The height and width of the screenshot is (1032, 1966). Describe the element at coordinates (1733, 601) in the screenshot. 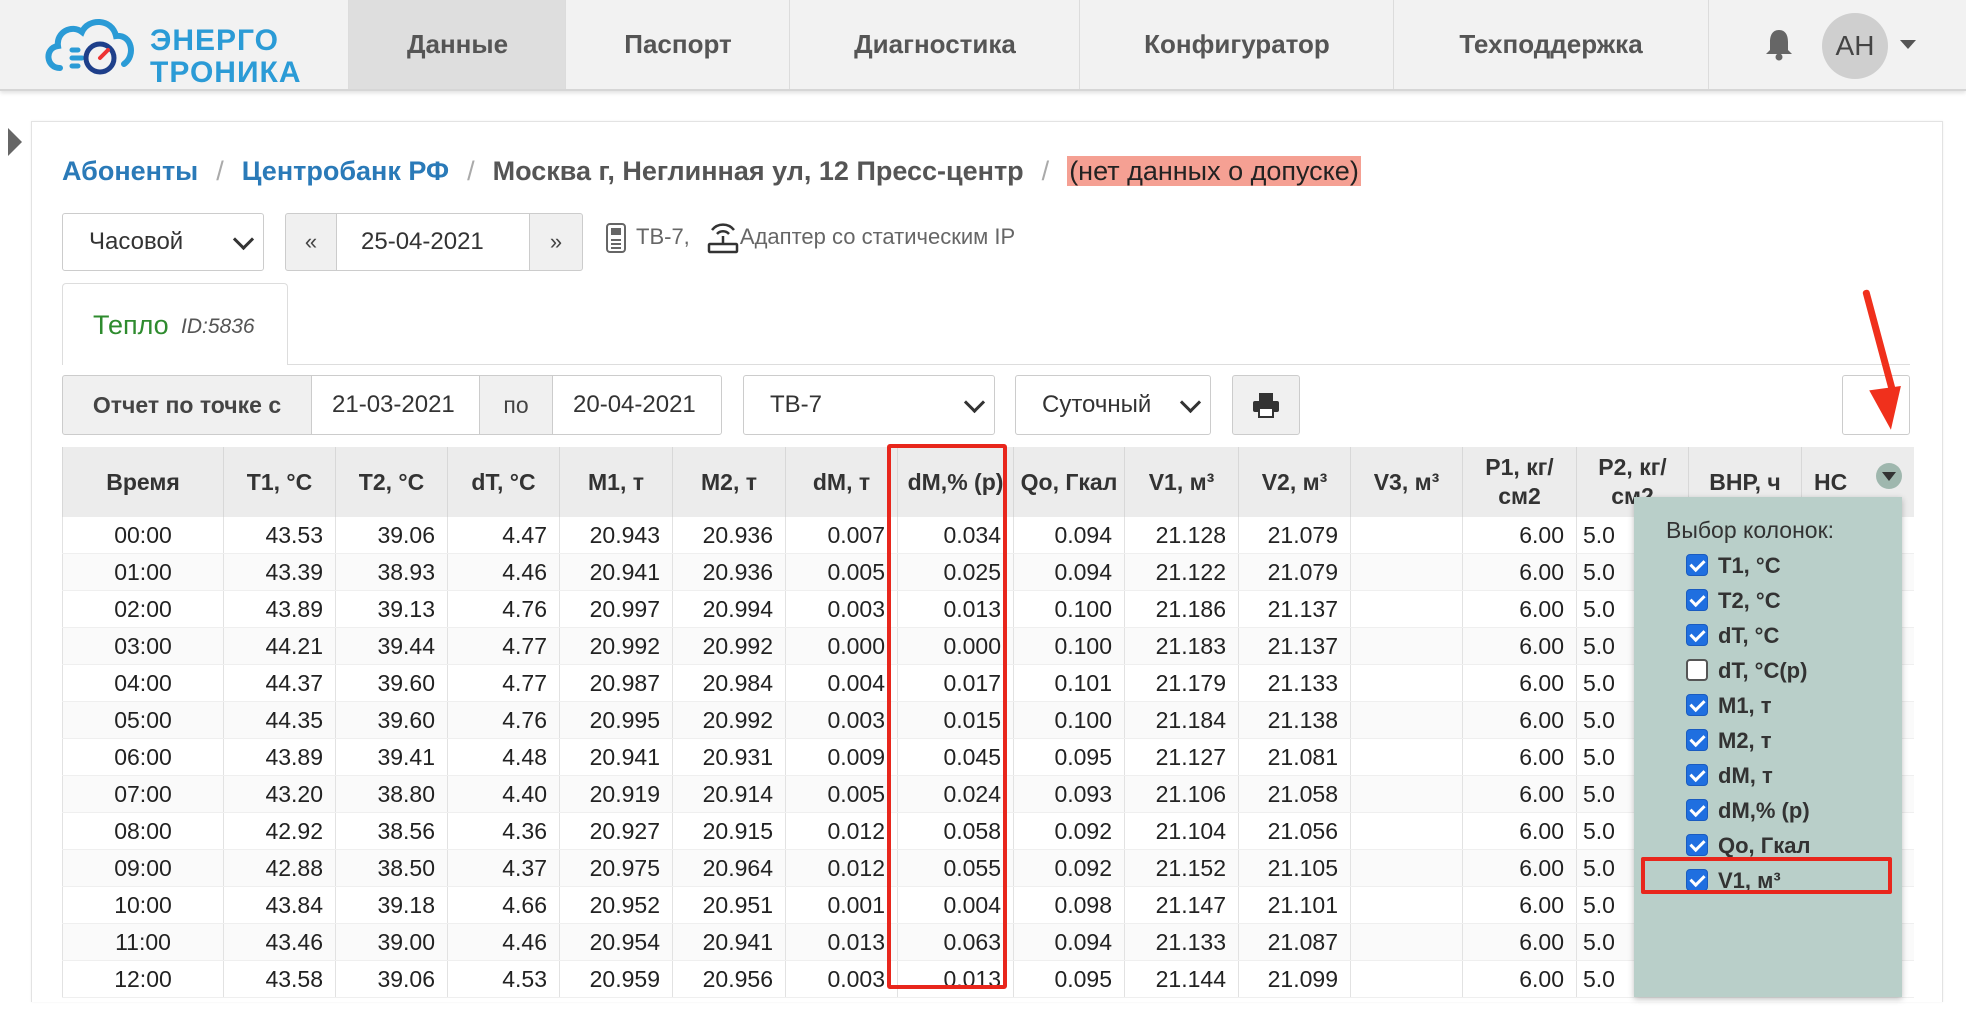

I see `column-option: T2, °C` at that location.